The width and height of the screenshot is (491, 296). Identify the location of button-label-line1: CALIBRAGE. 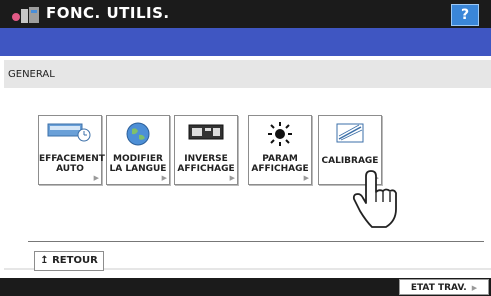
(350, 161).